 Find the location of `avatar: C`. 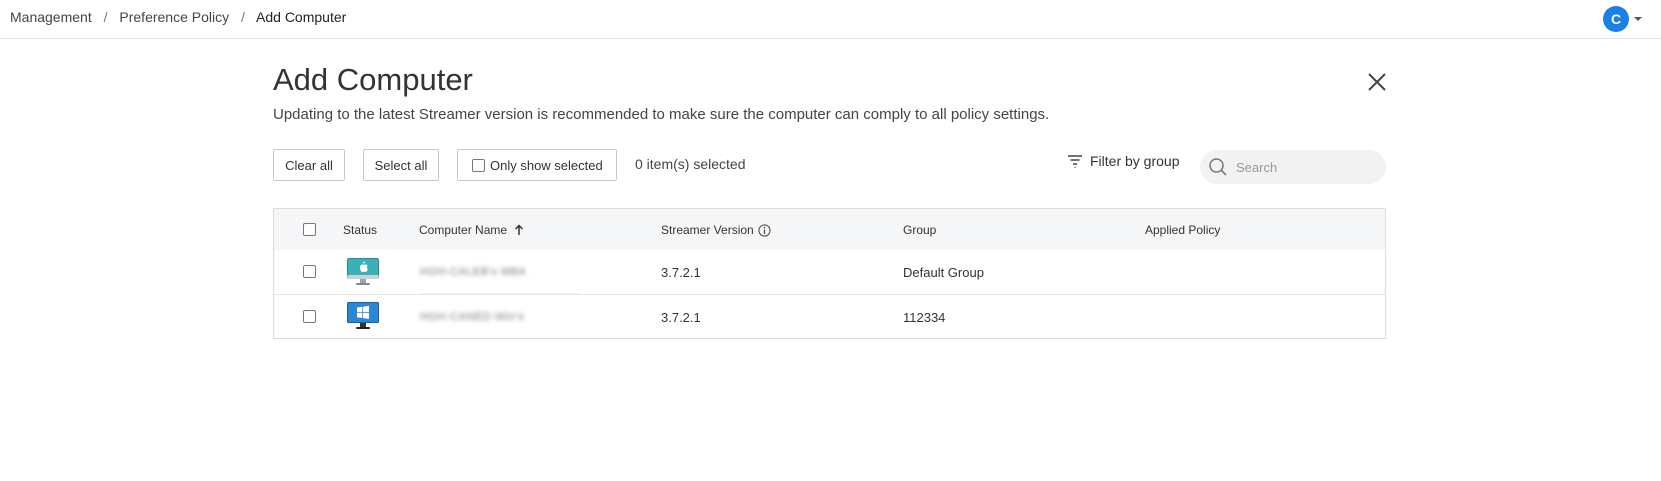

avatar: C is located at coordinates (1616, 19).